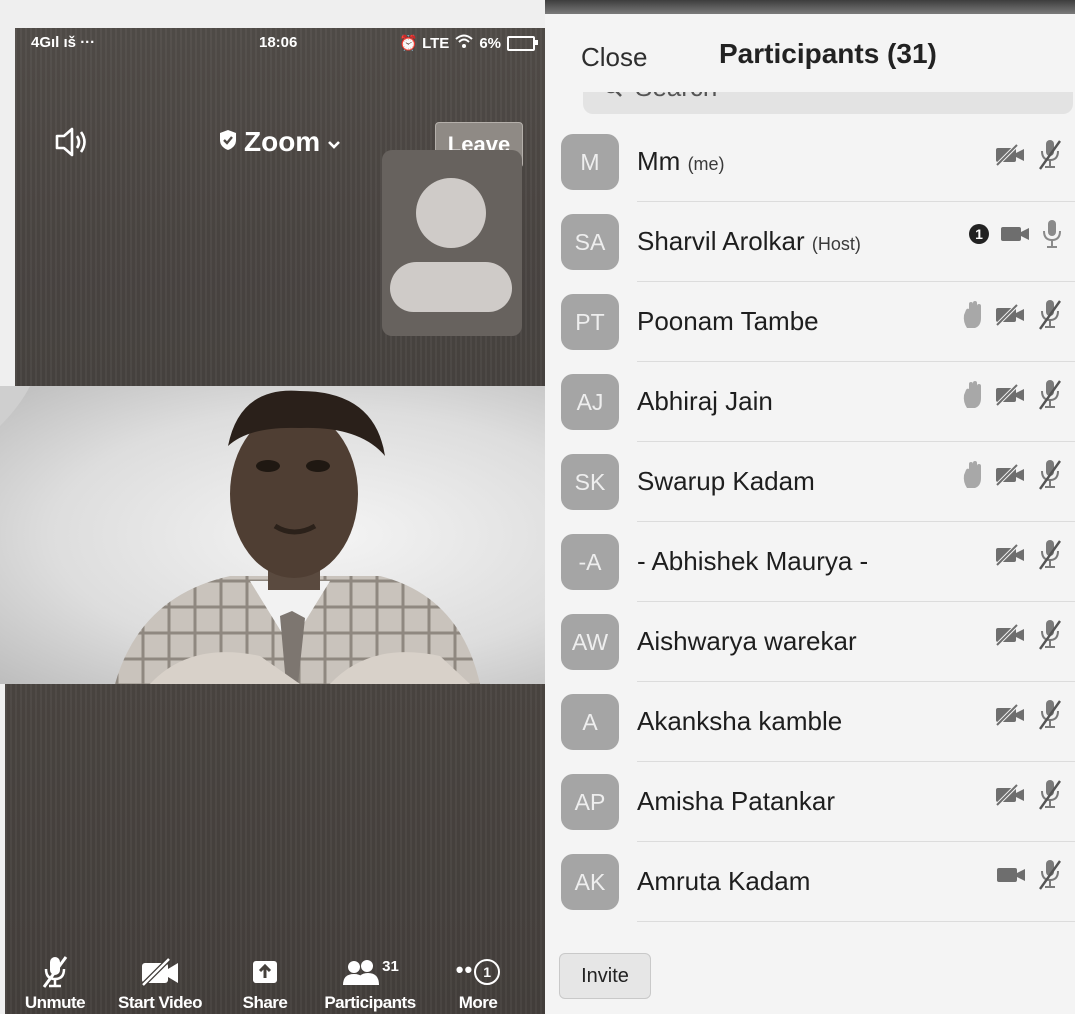  I want to click on start-video-label: Start Video, so click(160, 1002).